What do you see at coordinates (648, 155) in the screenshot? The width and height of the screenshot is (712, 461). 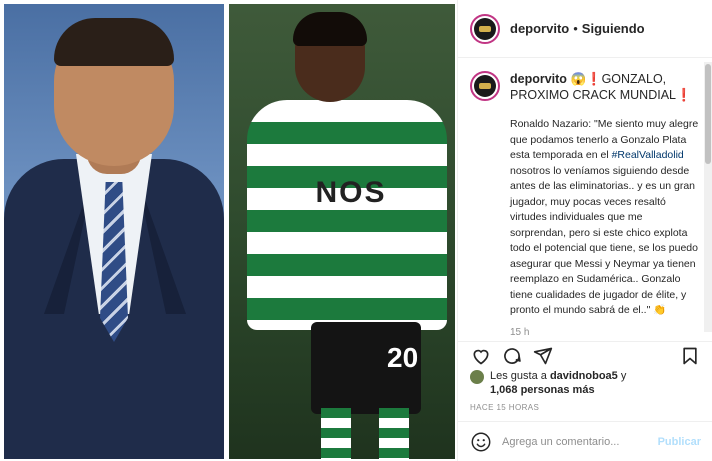 I see `hashtag-link: #RealValladolid` at bounding box center [648, 155].